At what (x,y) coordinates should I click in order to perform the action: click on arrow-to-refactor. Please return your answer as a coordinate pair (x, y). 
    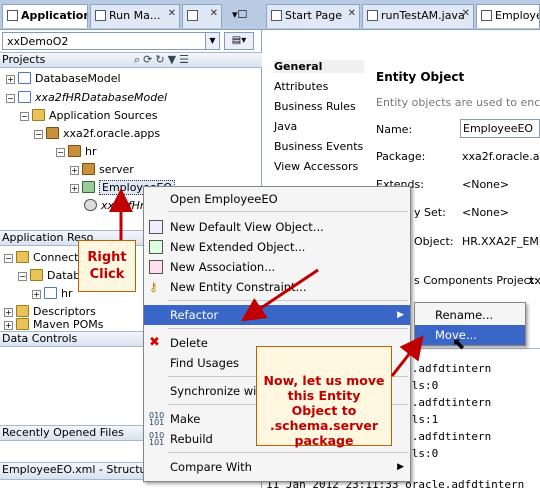
    Looking at the image, I should click on (280, 295).